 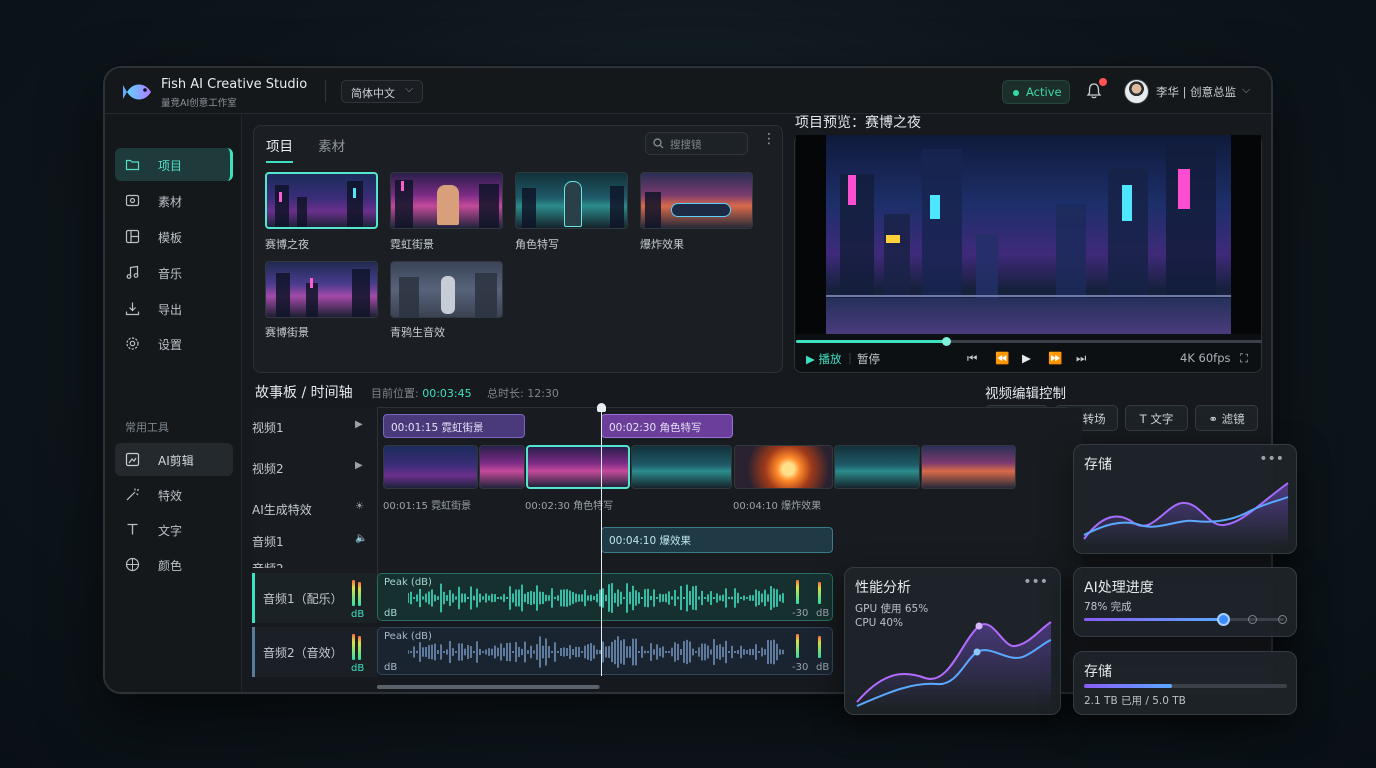 I want to click on pause-button: 暂停, so click(x=868, y=359).